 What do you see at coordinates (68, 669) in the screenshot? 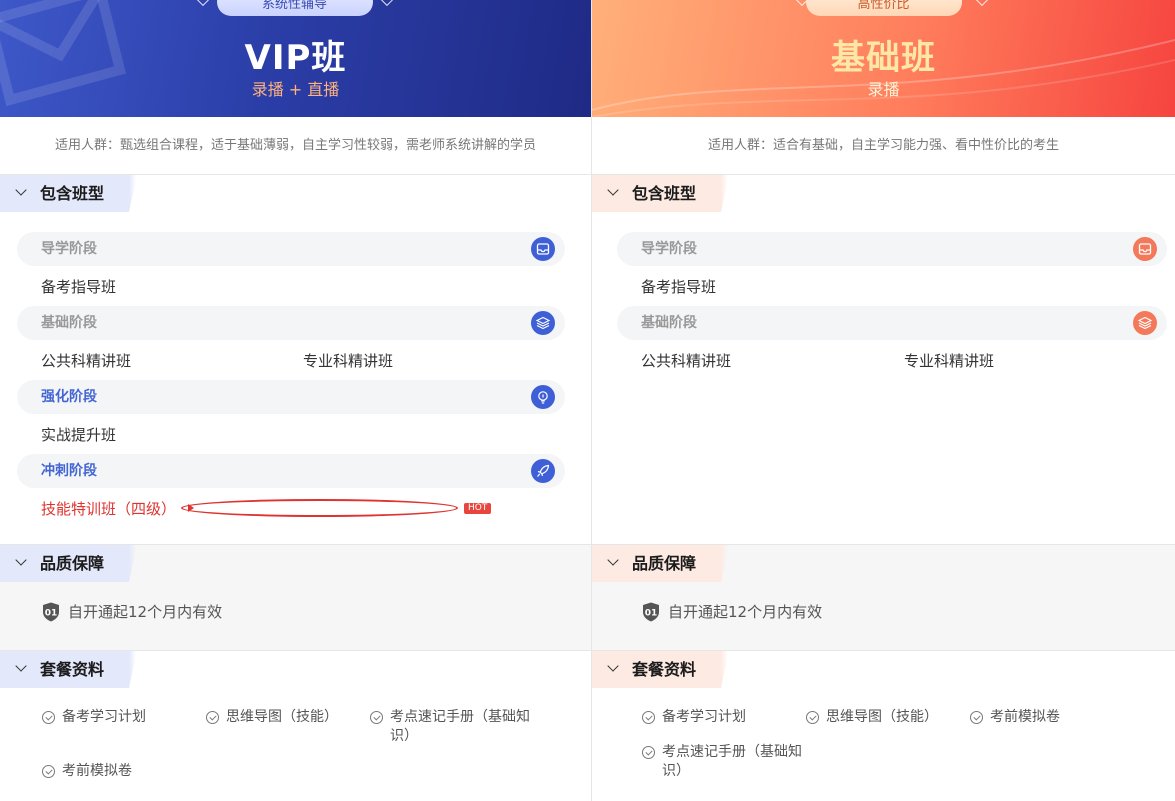
I see `vip-materials-heading: 套餐资料` at bounding box center [68, 669].